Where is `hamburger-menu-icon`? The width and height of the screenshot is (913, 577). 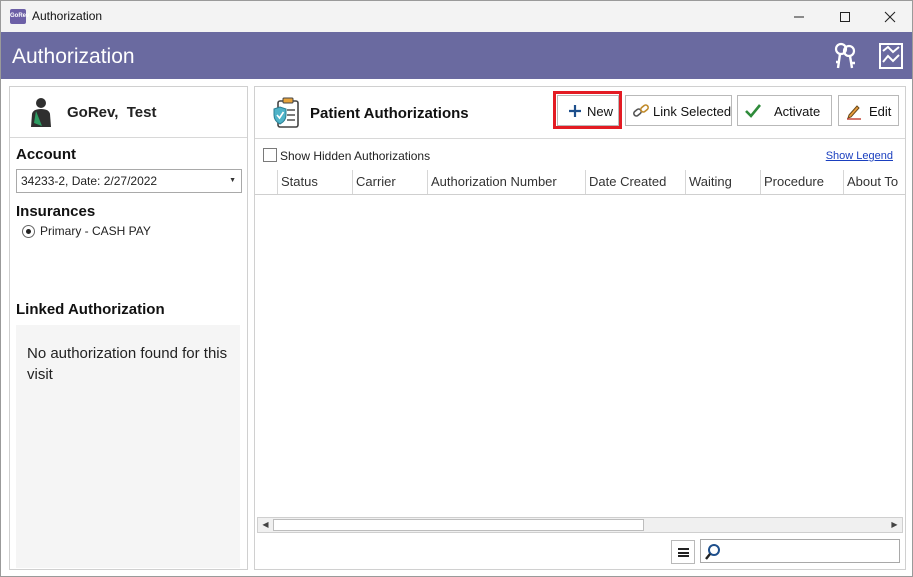 hamburger-menu-icon is located at coordinates (683, 552).